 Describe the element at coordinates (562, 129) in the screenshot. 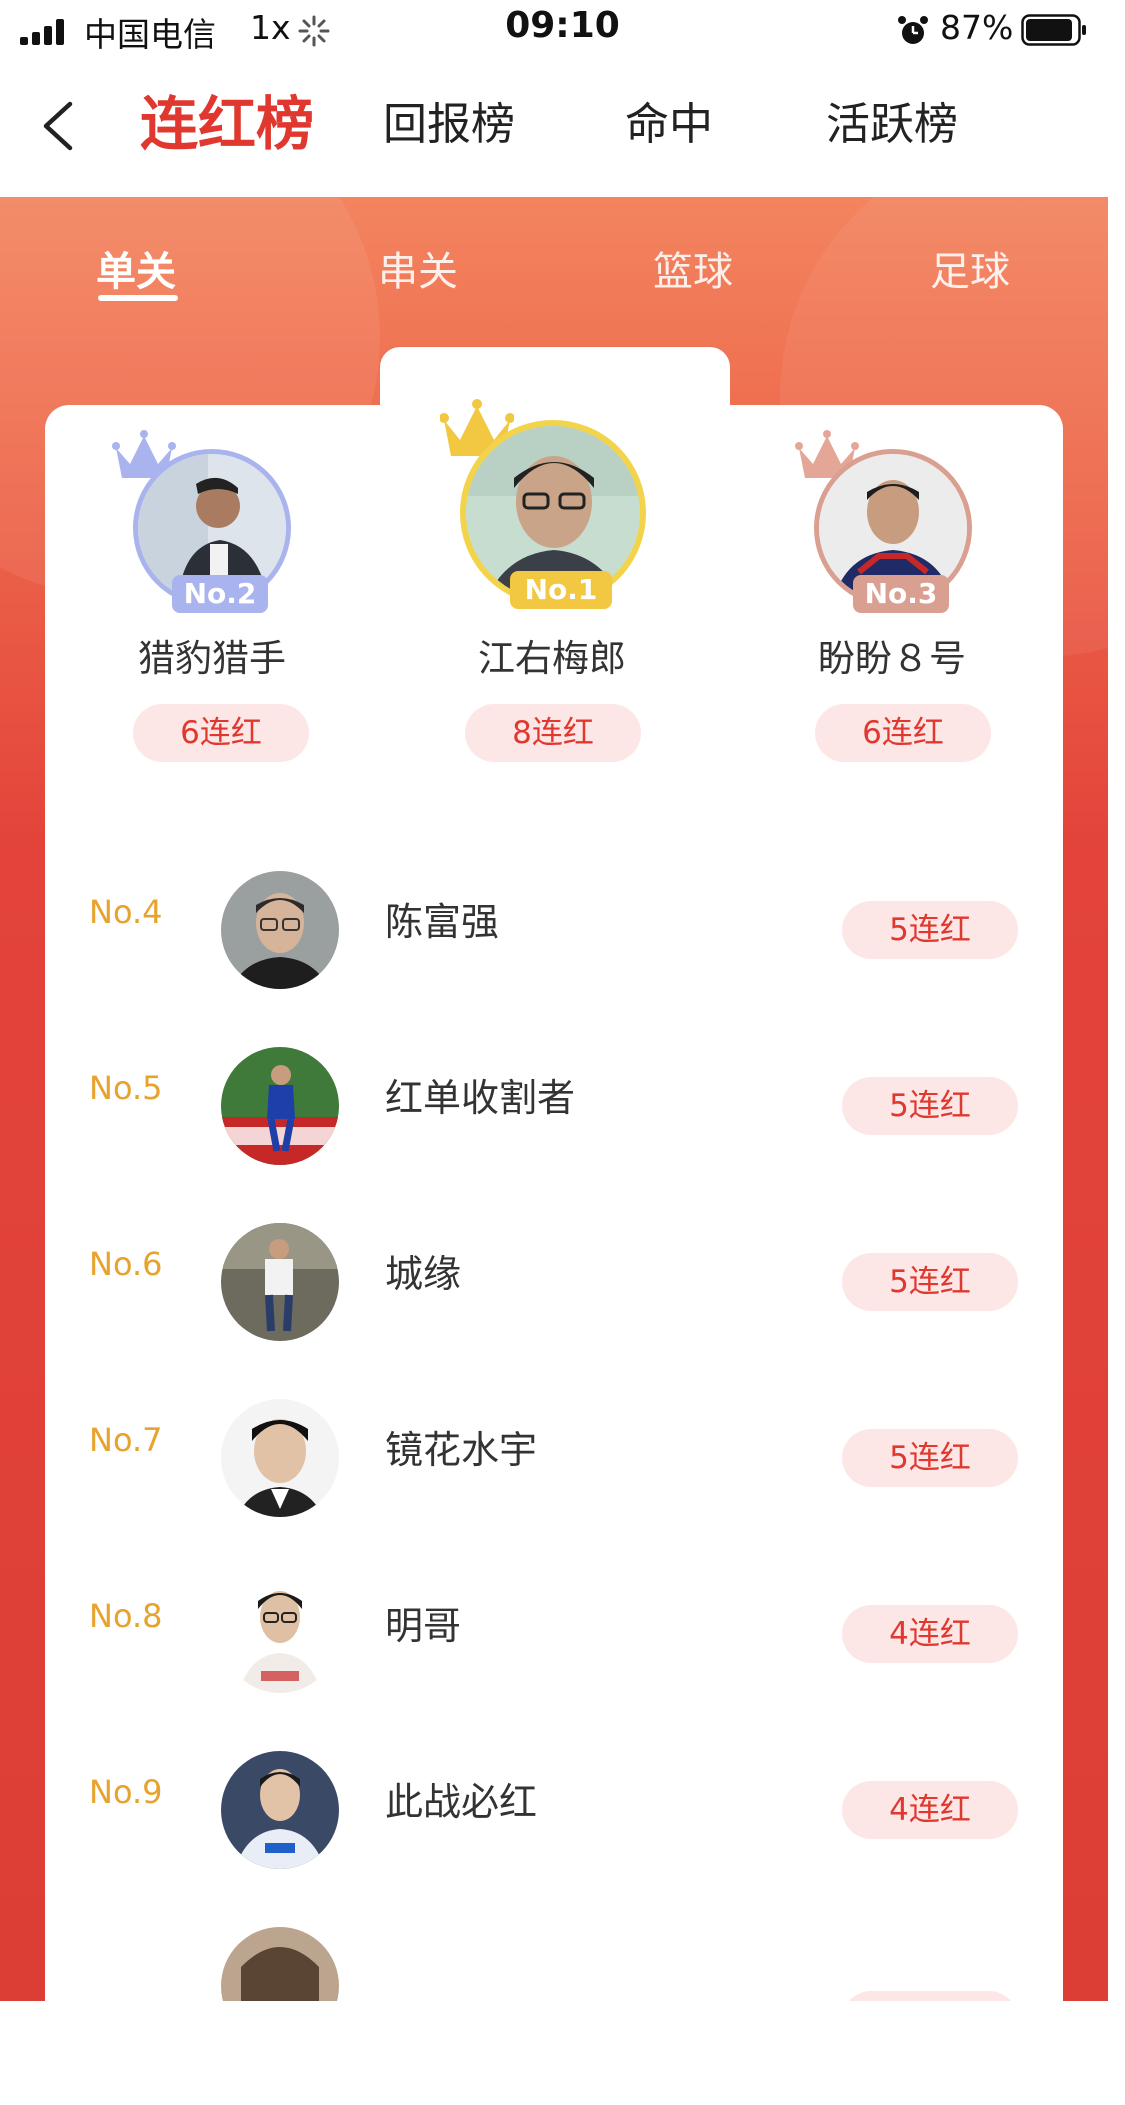

I see `nav-bar: 连红榜 回报榜 命中 活跃榜` at that location.